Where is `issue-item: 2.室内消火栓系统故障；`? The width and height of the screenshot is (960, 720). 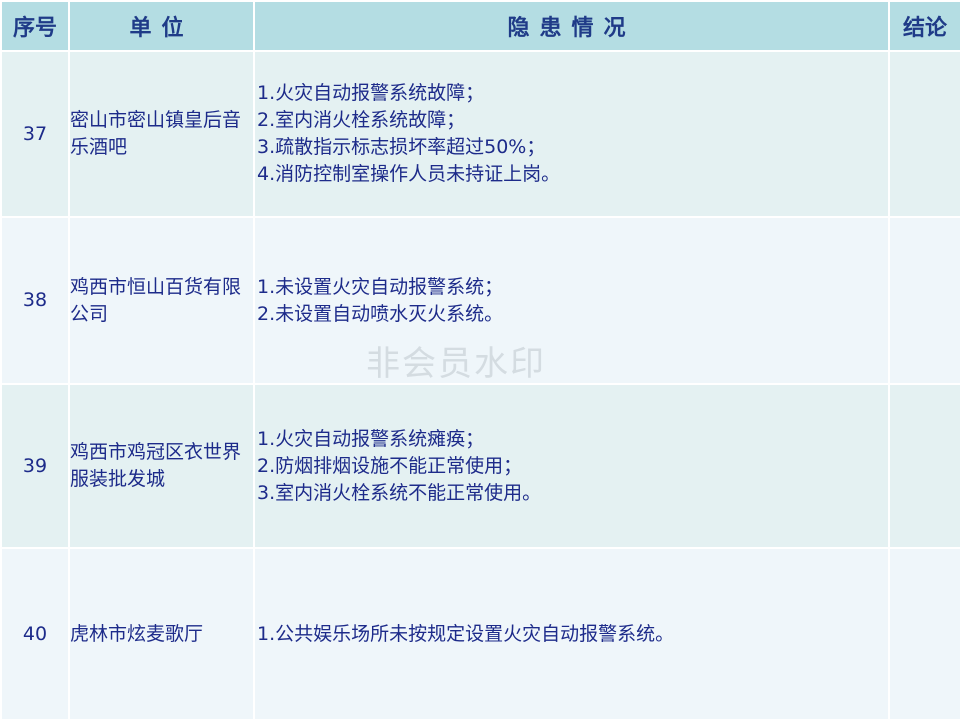
issue-item: 2.室内消火栓系统故障； is located at coordinates (361, 120).